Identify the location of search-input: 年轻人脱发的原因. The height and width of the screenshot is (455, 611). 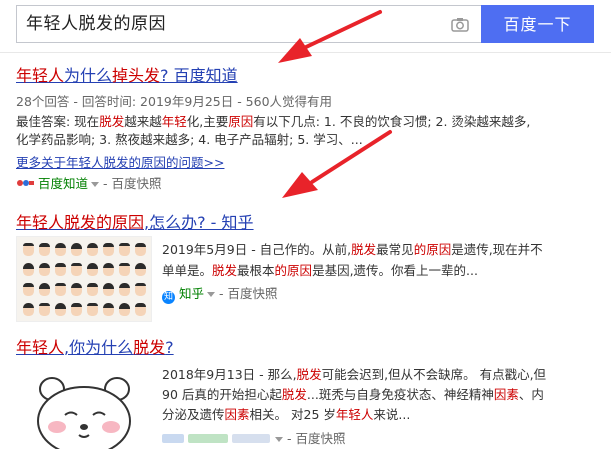
(96, 24).